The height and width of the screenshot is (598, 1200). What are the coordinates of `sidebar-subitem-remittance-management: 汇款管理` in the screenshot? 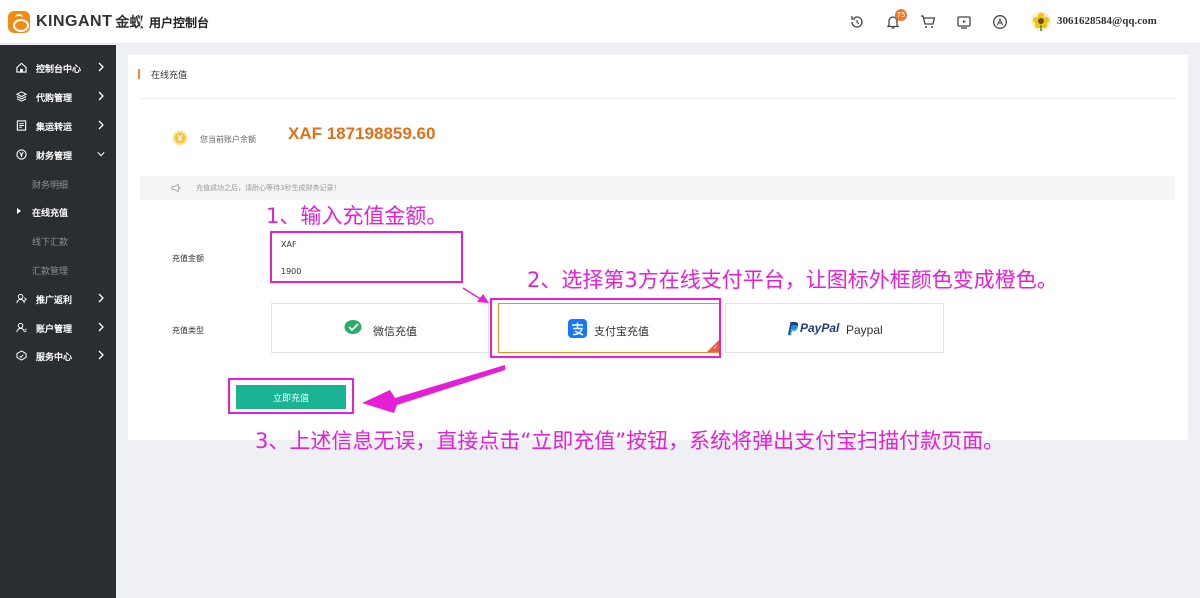 It's located at (58, 270).